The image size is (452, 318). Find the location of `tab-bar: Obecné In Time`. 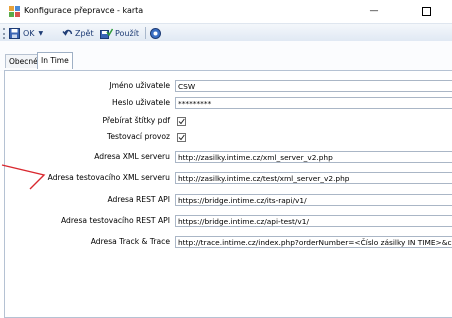

tab-bar: Obecné In Time is located at coordinates (226, 56).